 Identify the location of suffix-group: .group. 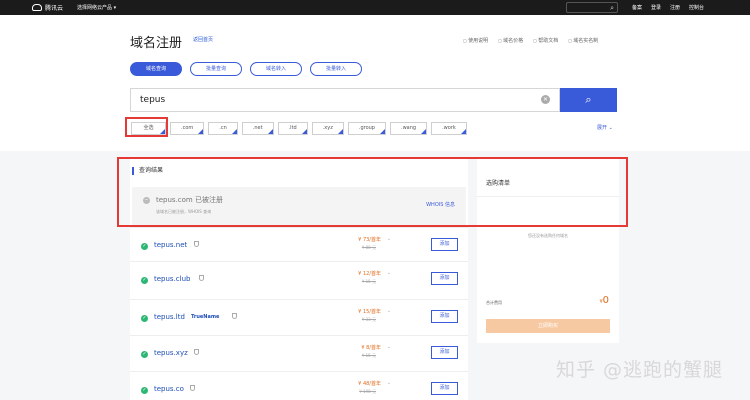
(366, 128).